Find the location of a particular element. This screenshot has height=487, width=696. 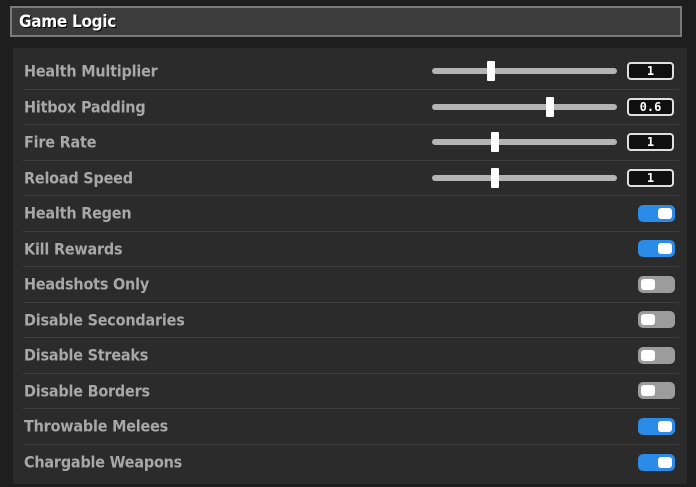

kill-rewards-toggle is located at coordinates (656, 249).